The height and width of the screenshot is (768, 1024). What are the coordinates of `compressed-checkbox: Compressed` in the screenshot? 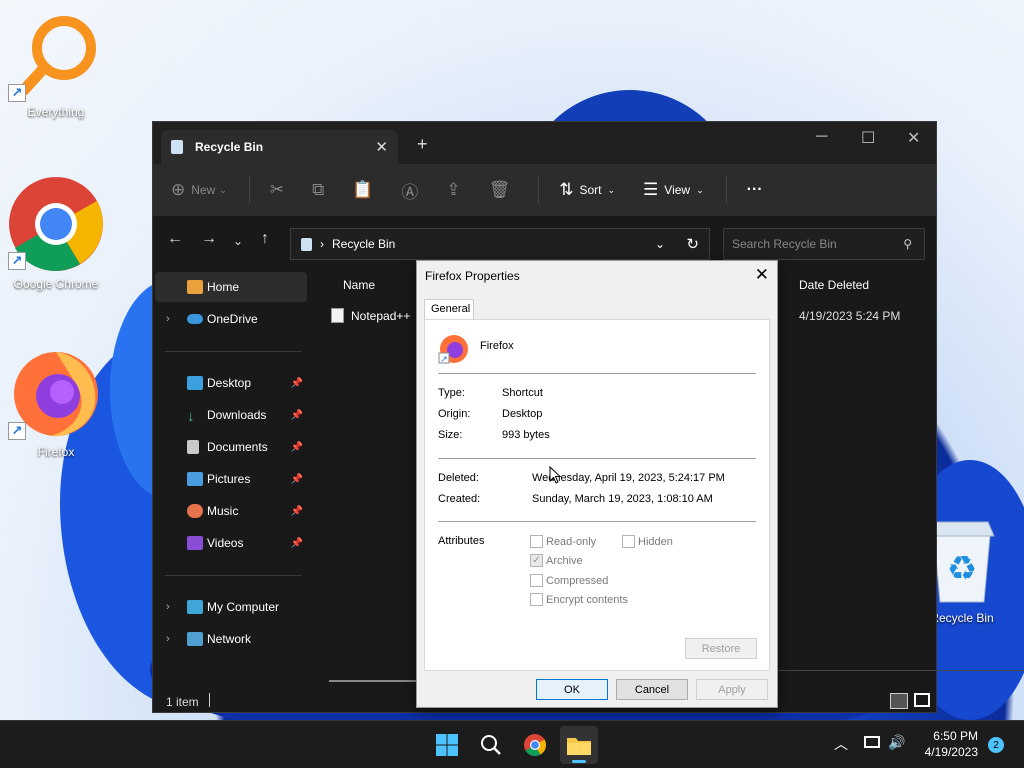 It's located at (569, 580).